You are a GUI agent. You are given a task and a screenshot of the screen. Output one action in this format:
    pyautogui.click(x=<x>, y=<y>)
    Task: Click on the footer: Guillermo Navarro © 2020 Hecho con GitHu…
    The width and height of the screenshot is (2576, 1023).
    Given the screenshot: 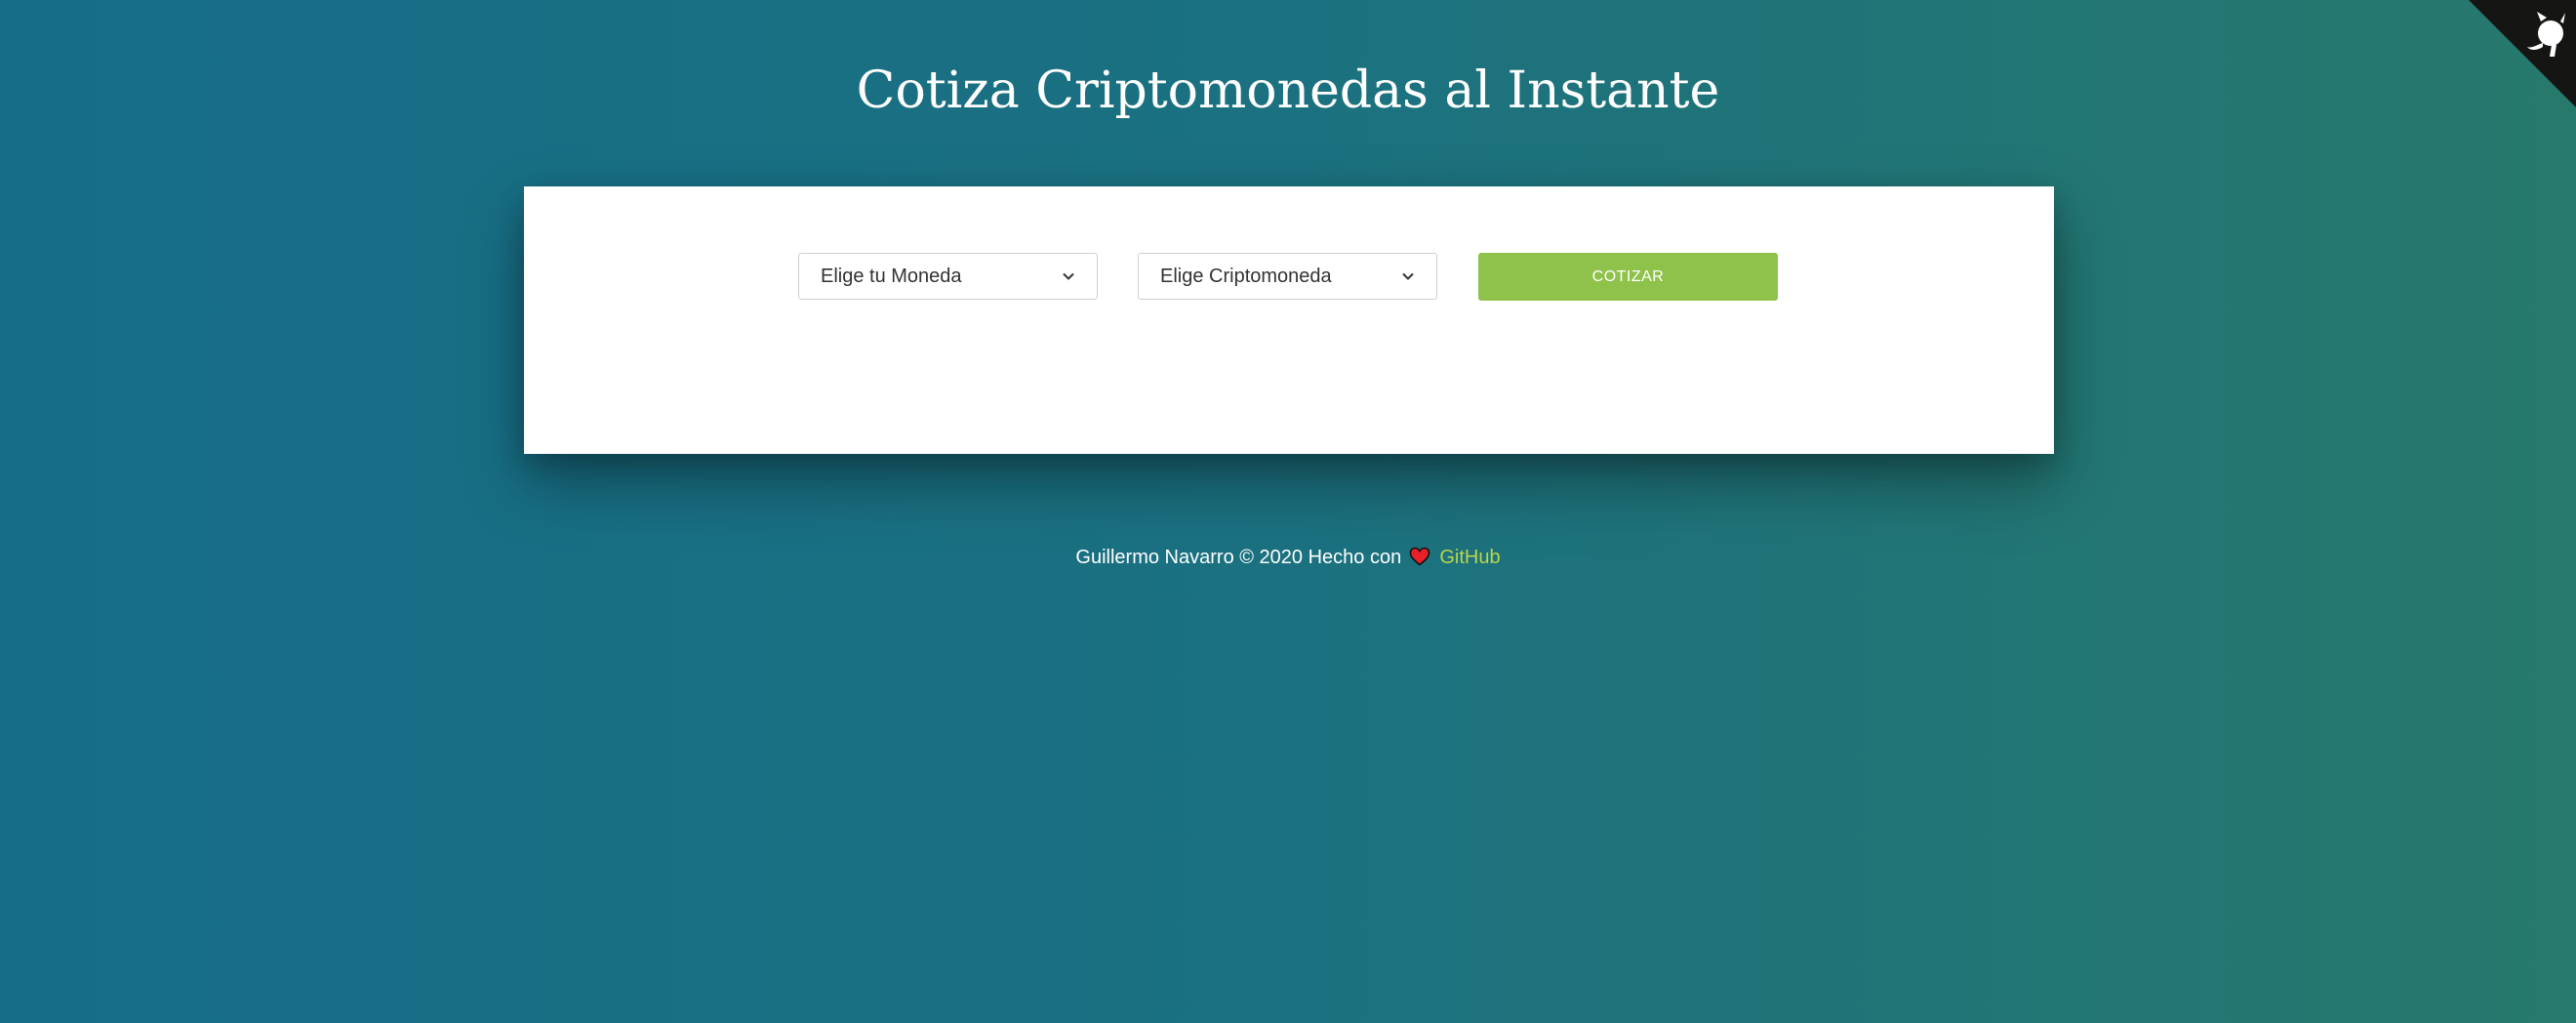 What is the action you would take?
    pyautogui.click(x=1288, y=557)
    